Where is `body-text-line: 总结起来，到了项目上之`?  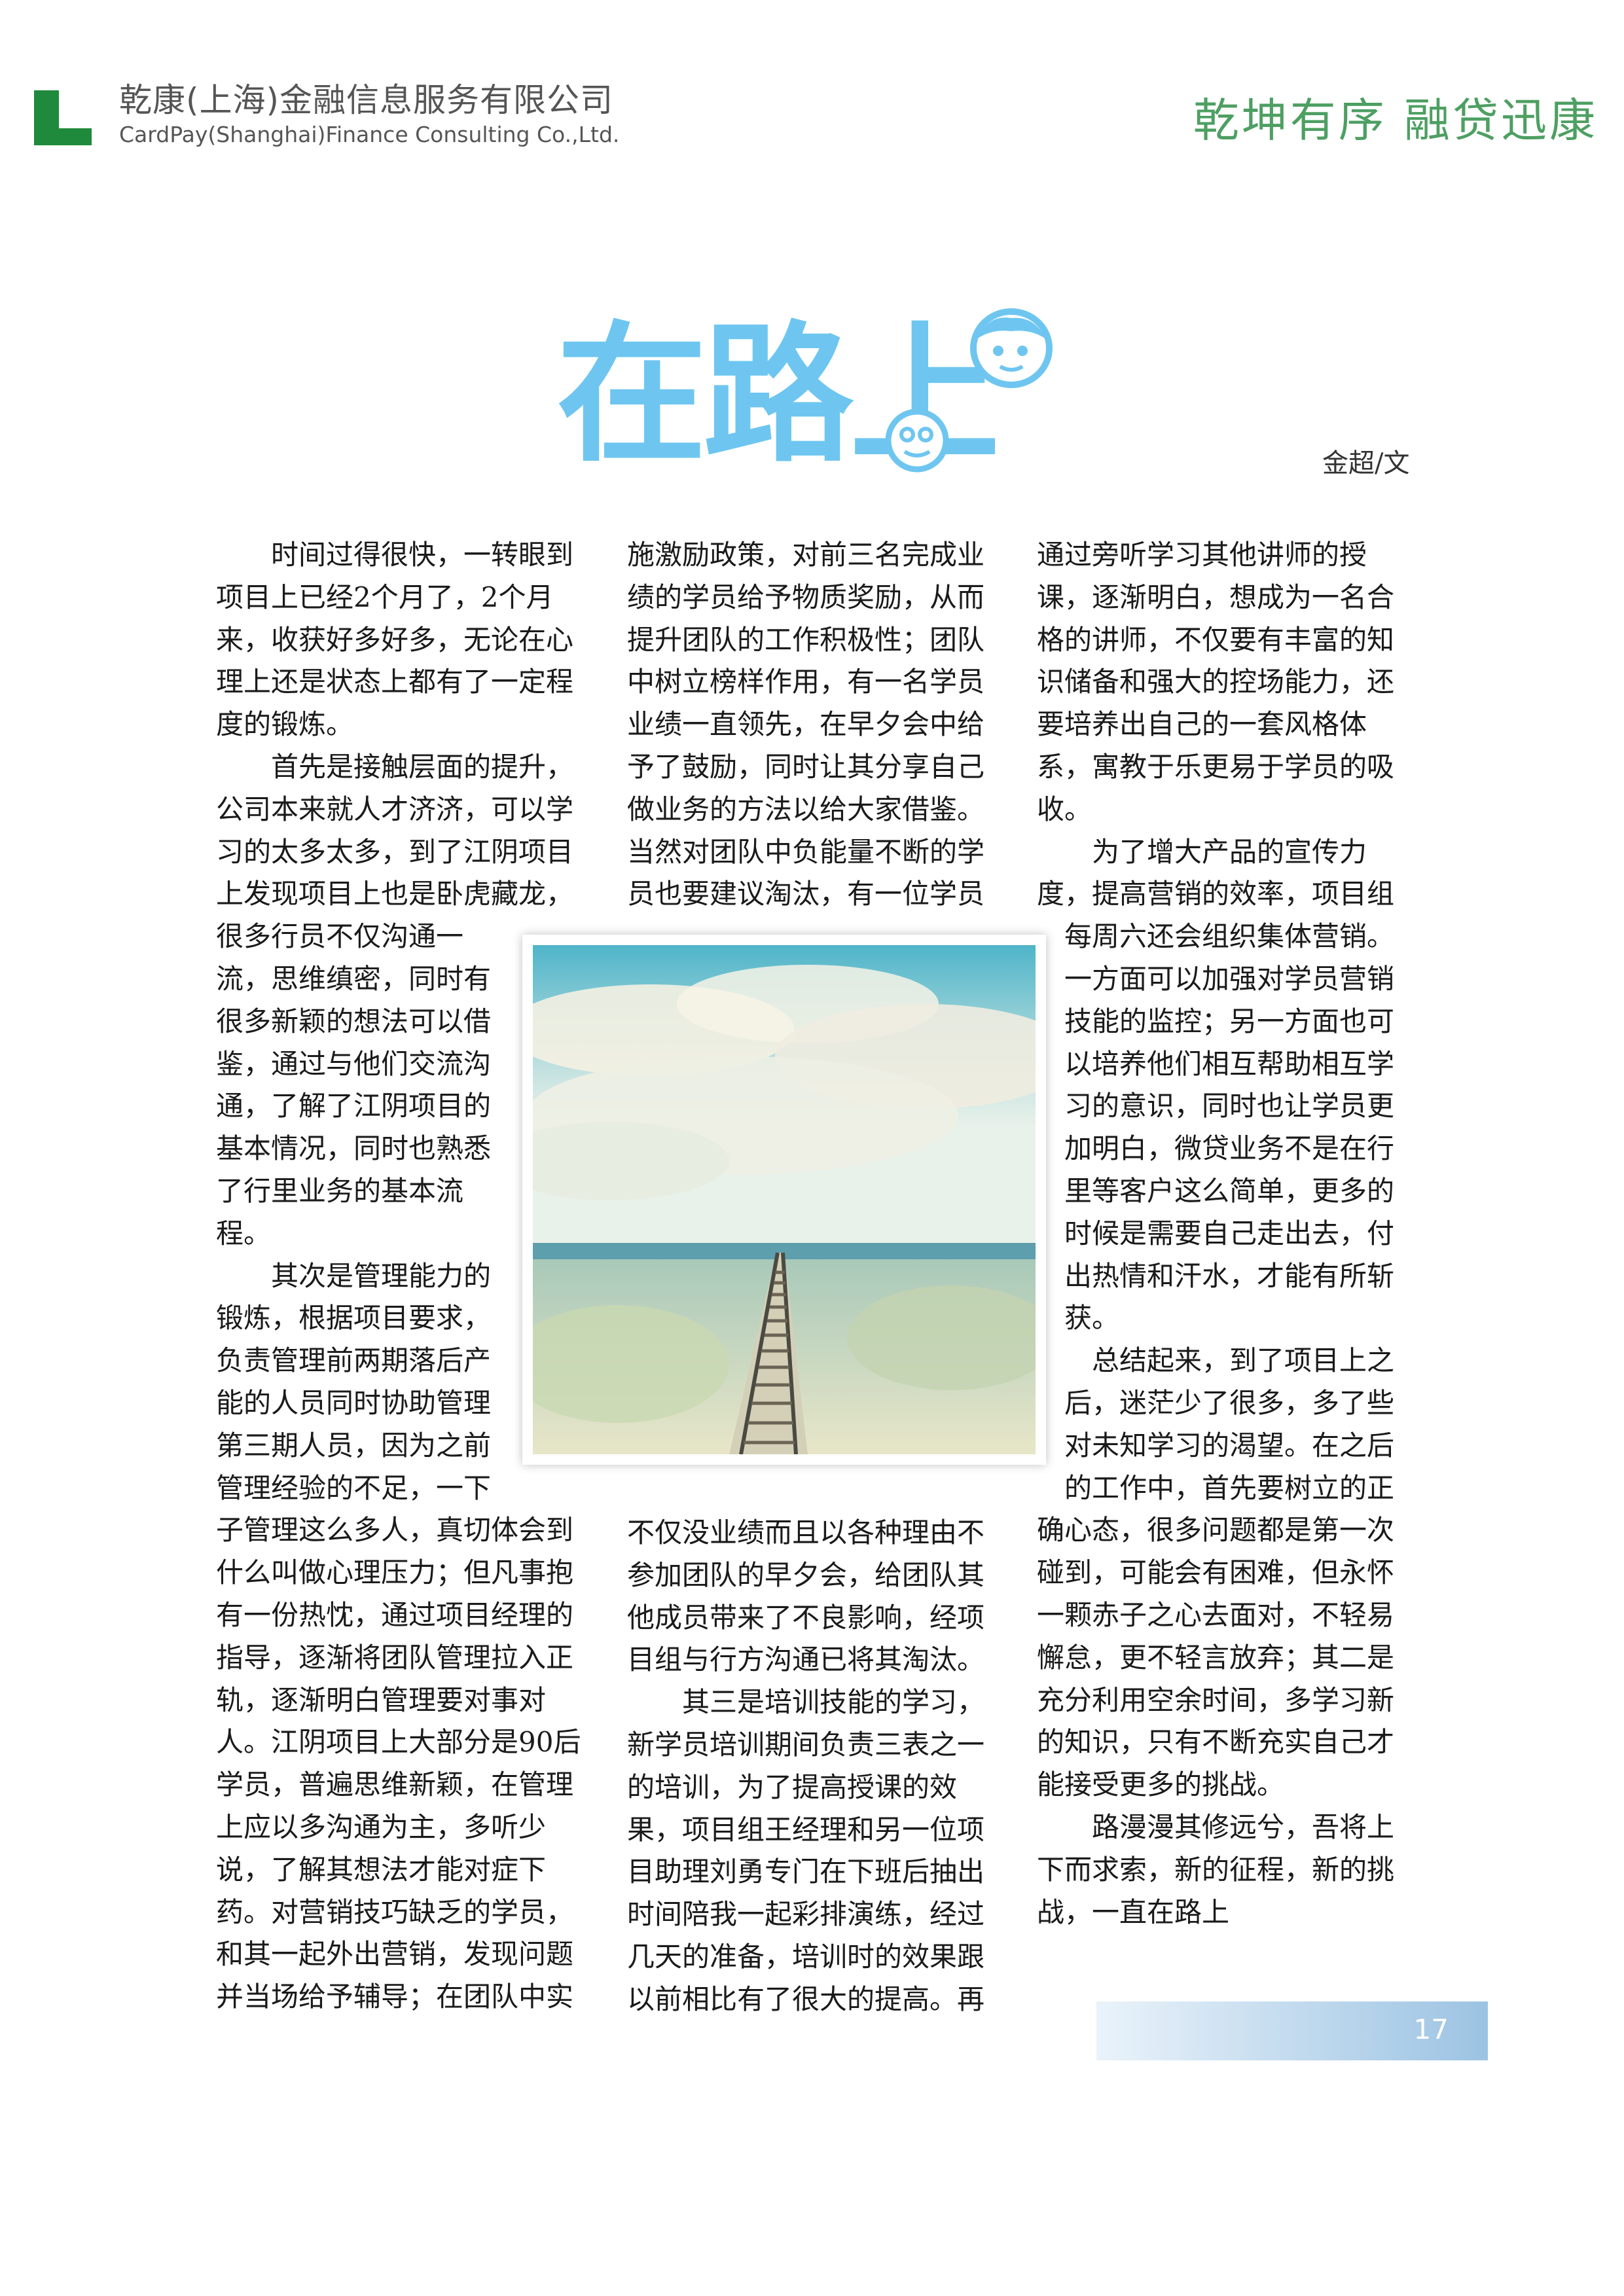
body-text-line: 总结起来，到了项目上之 is located at coordinates (1216, 1360).